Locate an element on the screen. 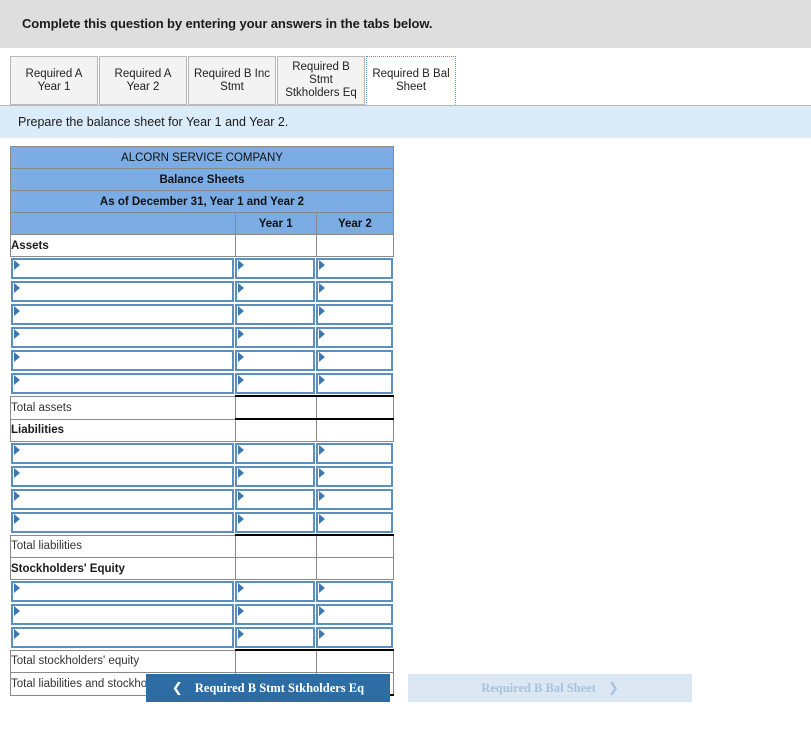  tab-required-b-inc-stmt: Required B Inc Stmt is located at coordinates (232, 80).